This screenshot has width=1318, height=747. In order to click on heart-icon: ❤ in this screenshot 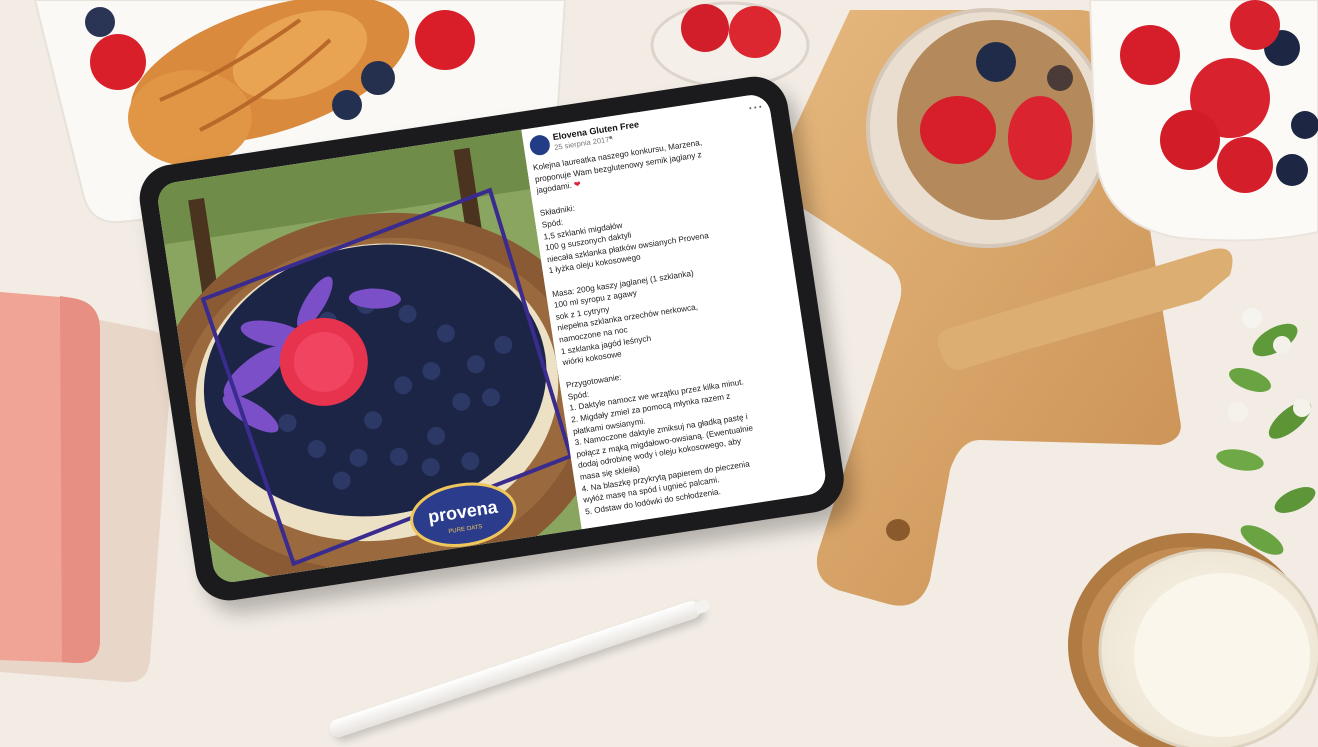, I will do `click(576, 185)`.